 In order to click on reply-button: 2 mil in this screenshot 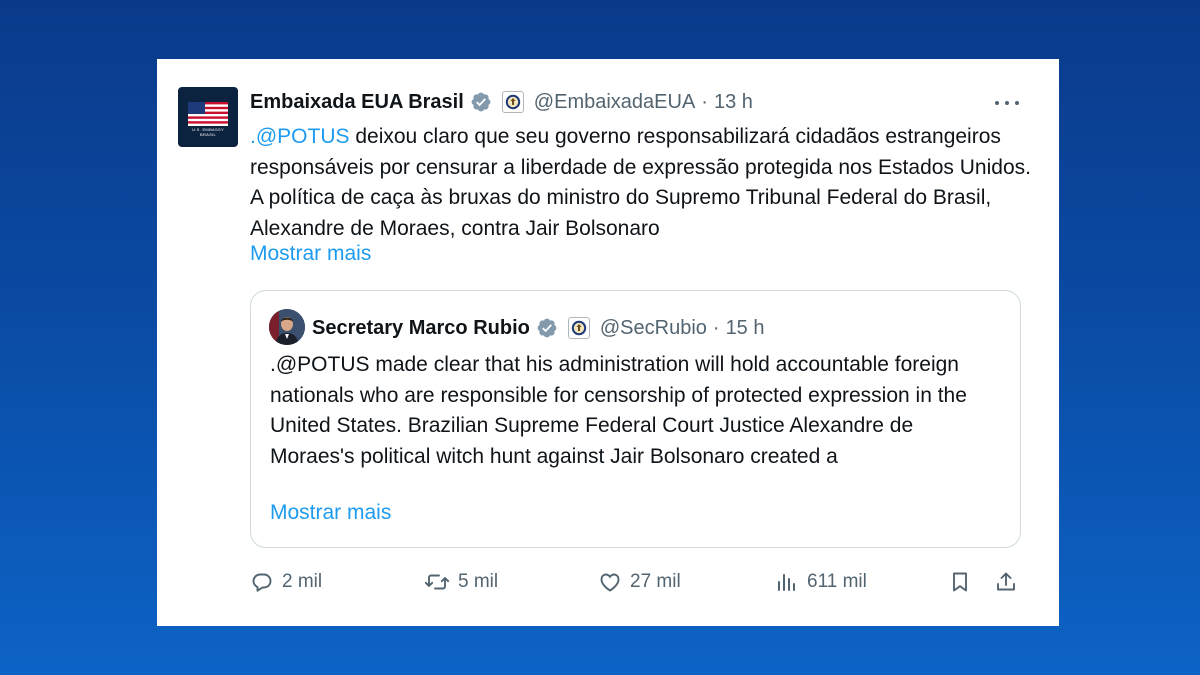, I will do `click(286, 582)`.